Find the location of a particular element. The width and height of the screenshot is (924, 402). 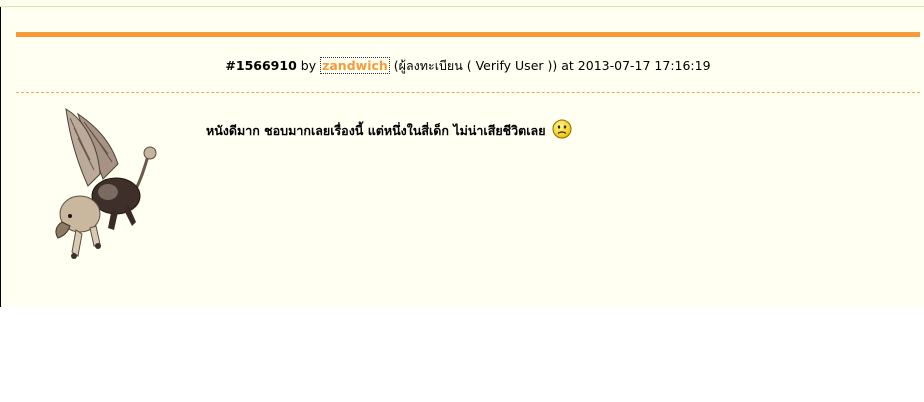

avatar is located at coordinates (103, 184).